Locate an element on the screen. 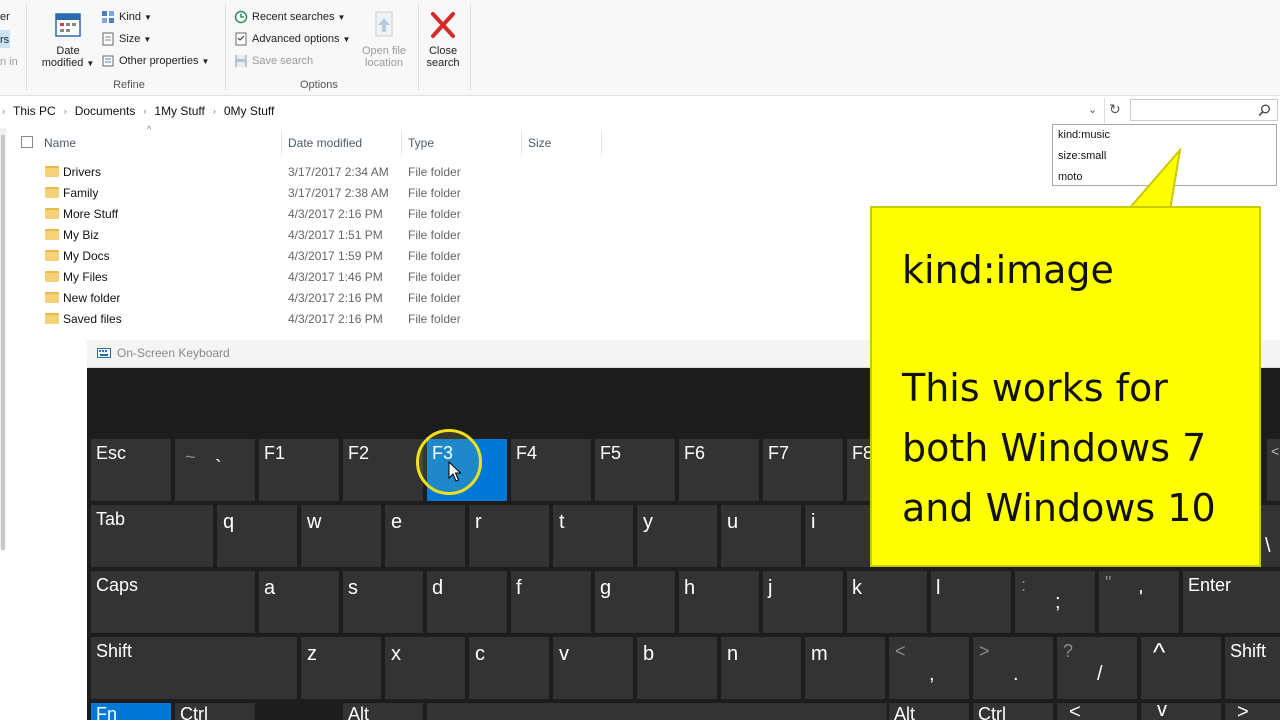  key-q: q is located at coordinates (257, 536).